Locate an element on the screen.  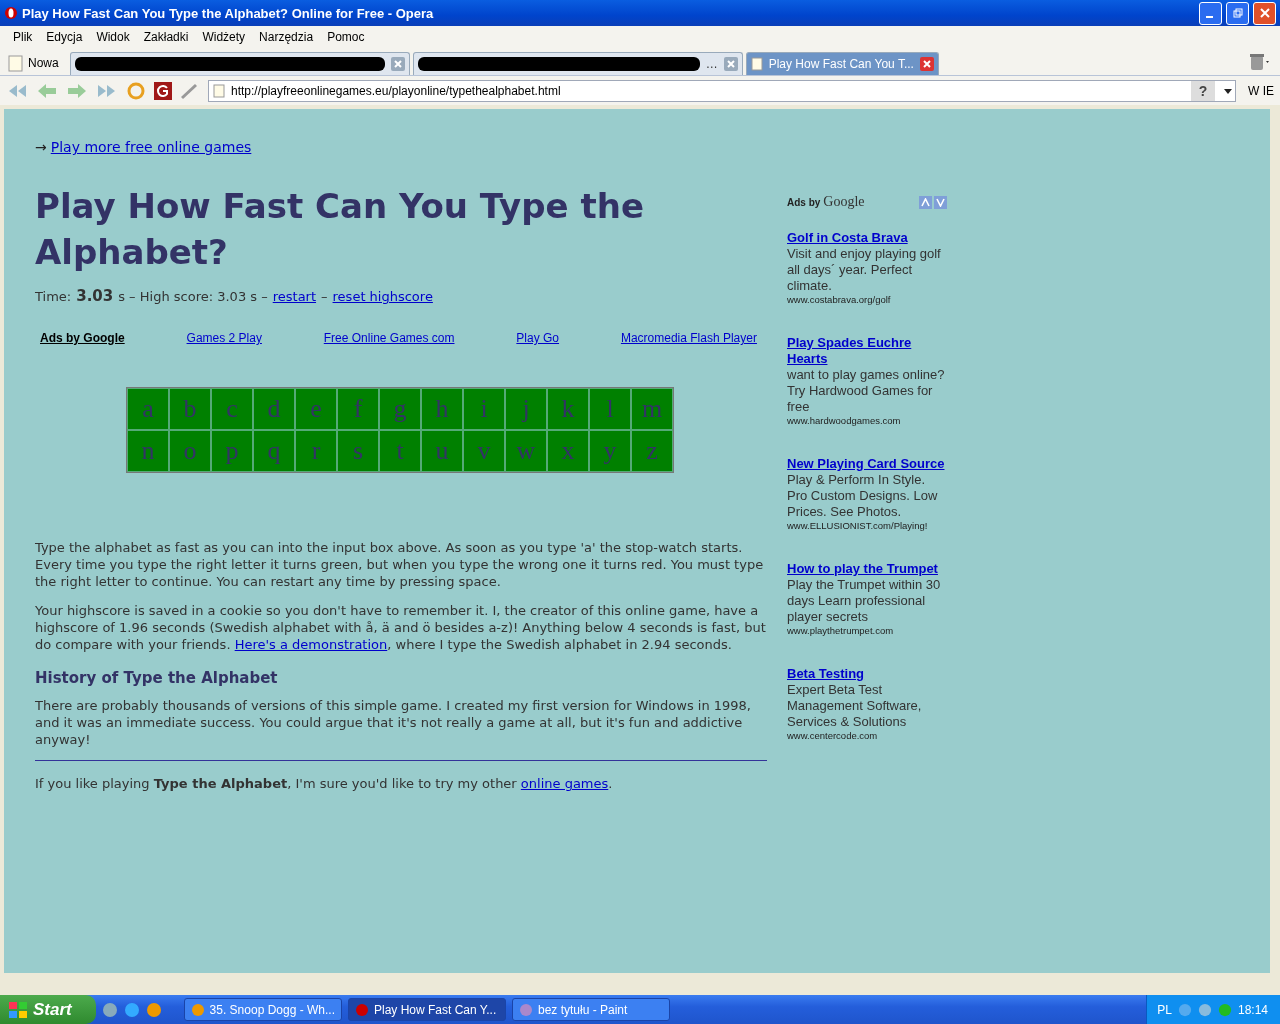
letter-cell: p is located at coordinates (232, 451).